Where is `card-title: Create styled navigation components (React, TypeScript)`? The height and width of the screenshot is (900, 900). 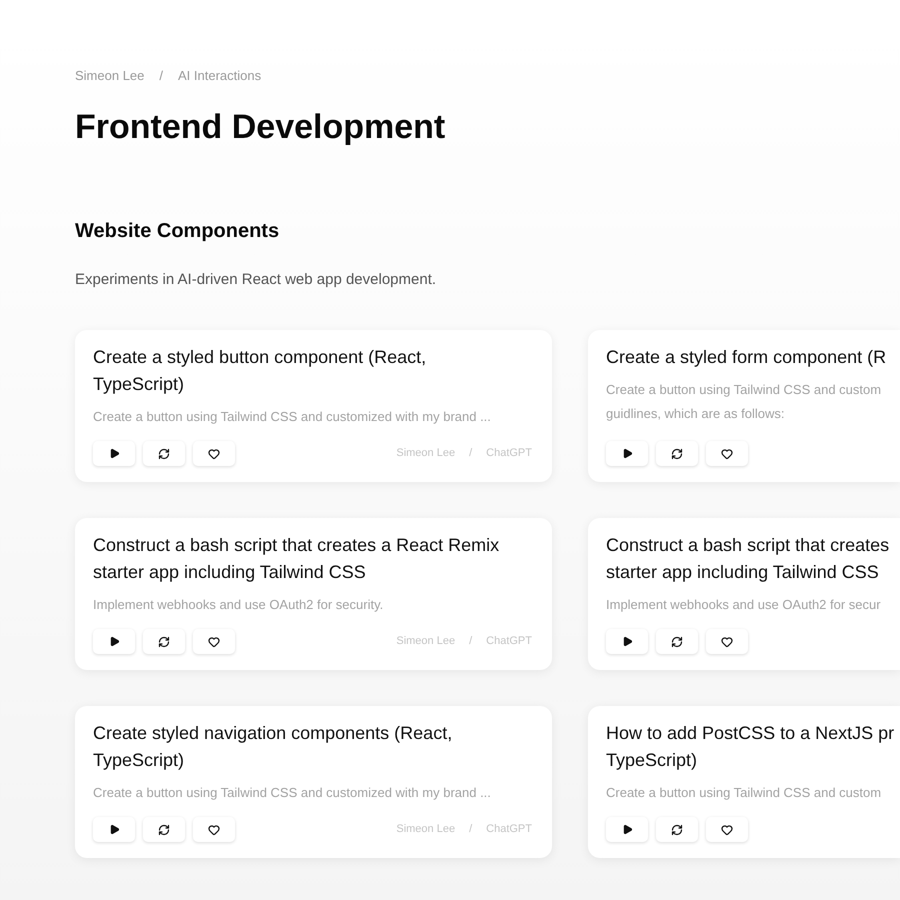 card-title: Create styled navigation components (React, TypeScript) is located at coordinates (273, 747).